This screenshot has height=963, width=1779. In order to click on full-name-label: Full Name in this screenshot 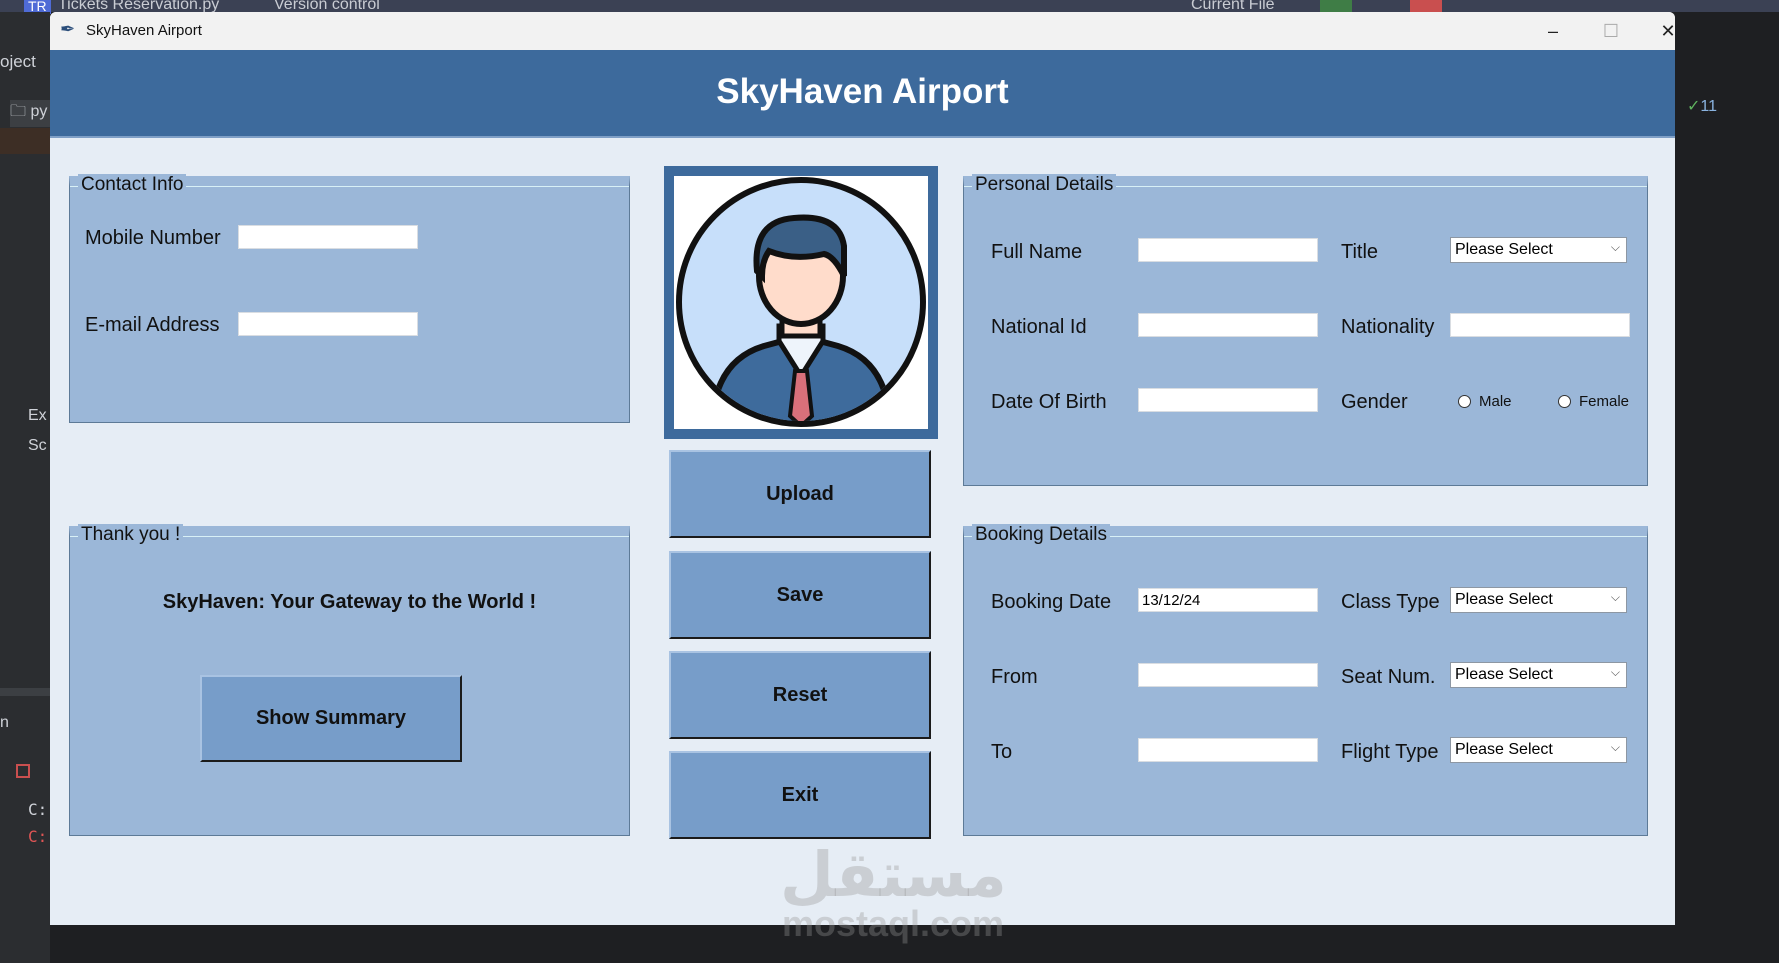, I will do `click(1037, 252)`.